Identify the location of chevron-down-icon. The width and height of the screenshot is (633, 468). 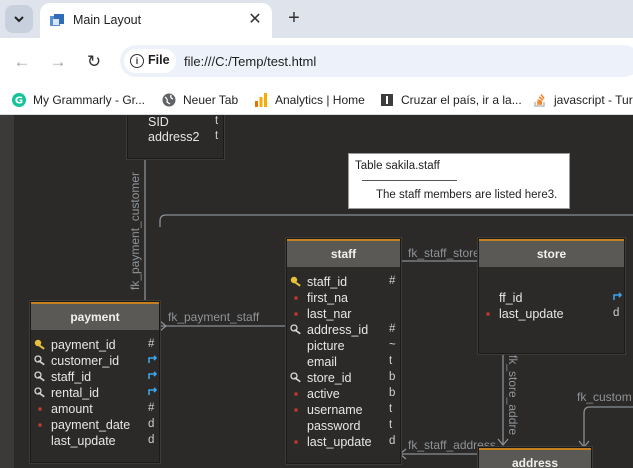
(19, 19).